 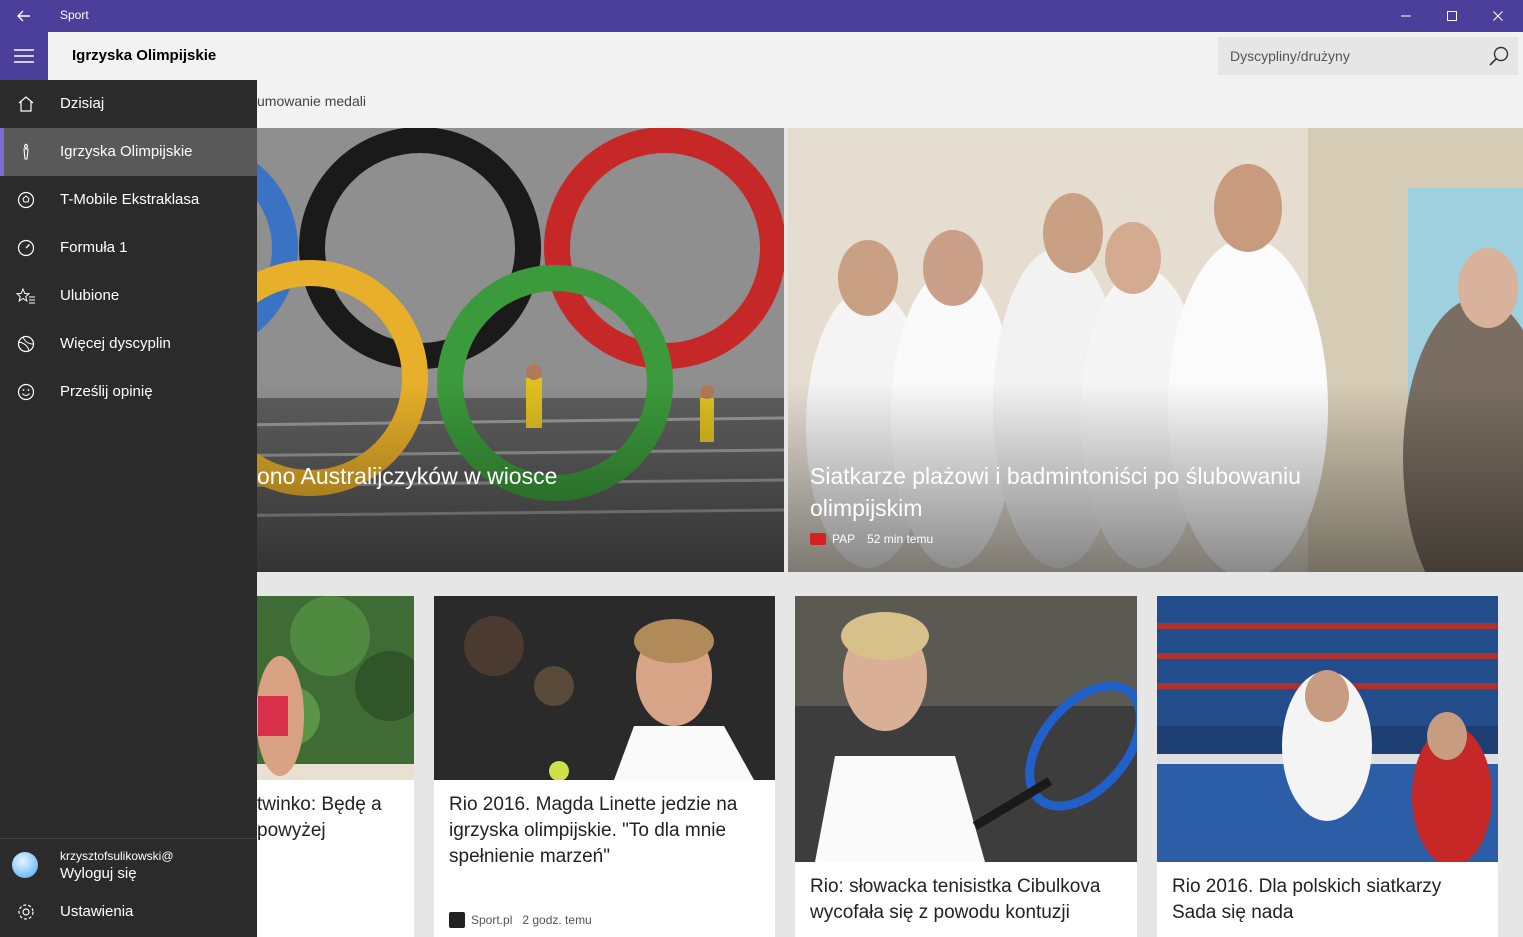 I want to click on timestamp: 52 min temu, so click(x=900, y=539).